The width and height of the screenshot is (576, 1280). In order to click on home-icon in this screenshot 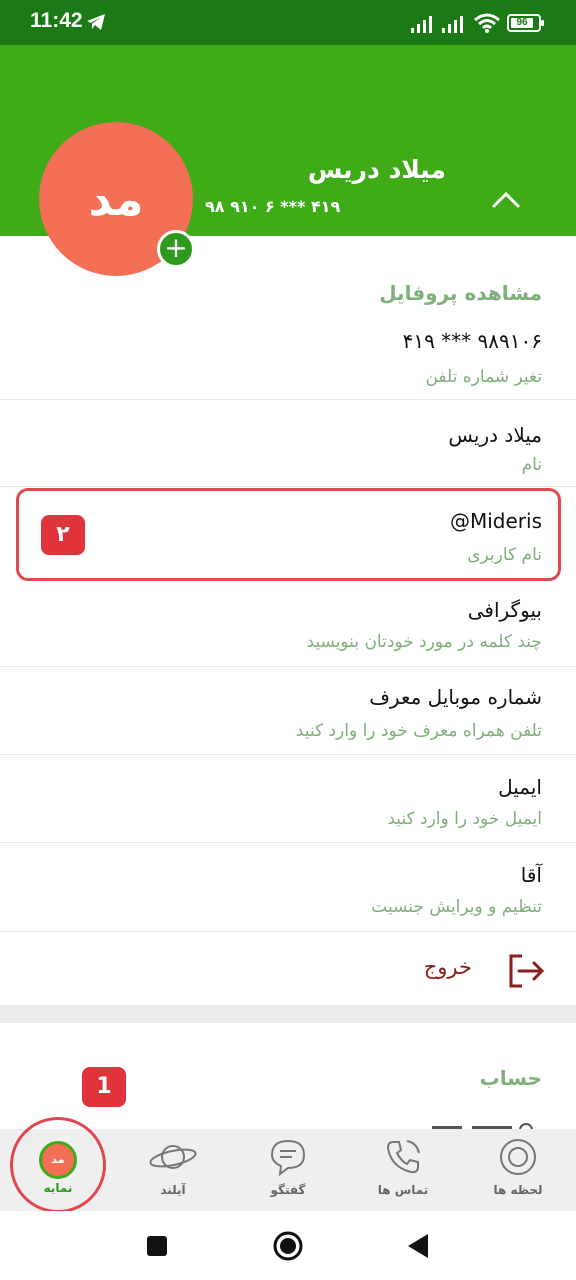, I will do `click(288, 1246)`.